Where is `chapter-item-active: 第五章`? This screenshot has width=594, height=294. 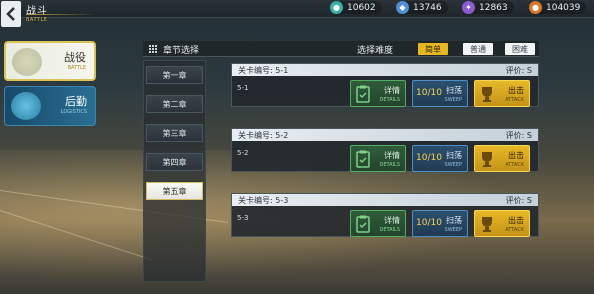
chapter-item-active: 第五章 is located at coordinates (174, 191).